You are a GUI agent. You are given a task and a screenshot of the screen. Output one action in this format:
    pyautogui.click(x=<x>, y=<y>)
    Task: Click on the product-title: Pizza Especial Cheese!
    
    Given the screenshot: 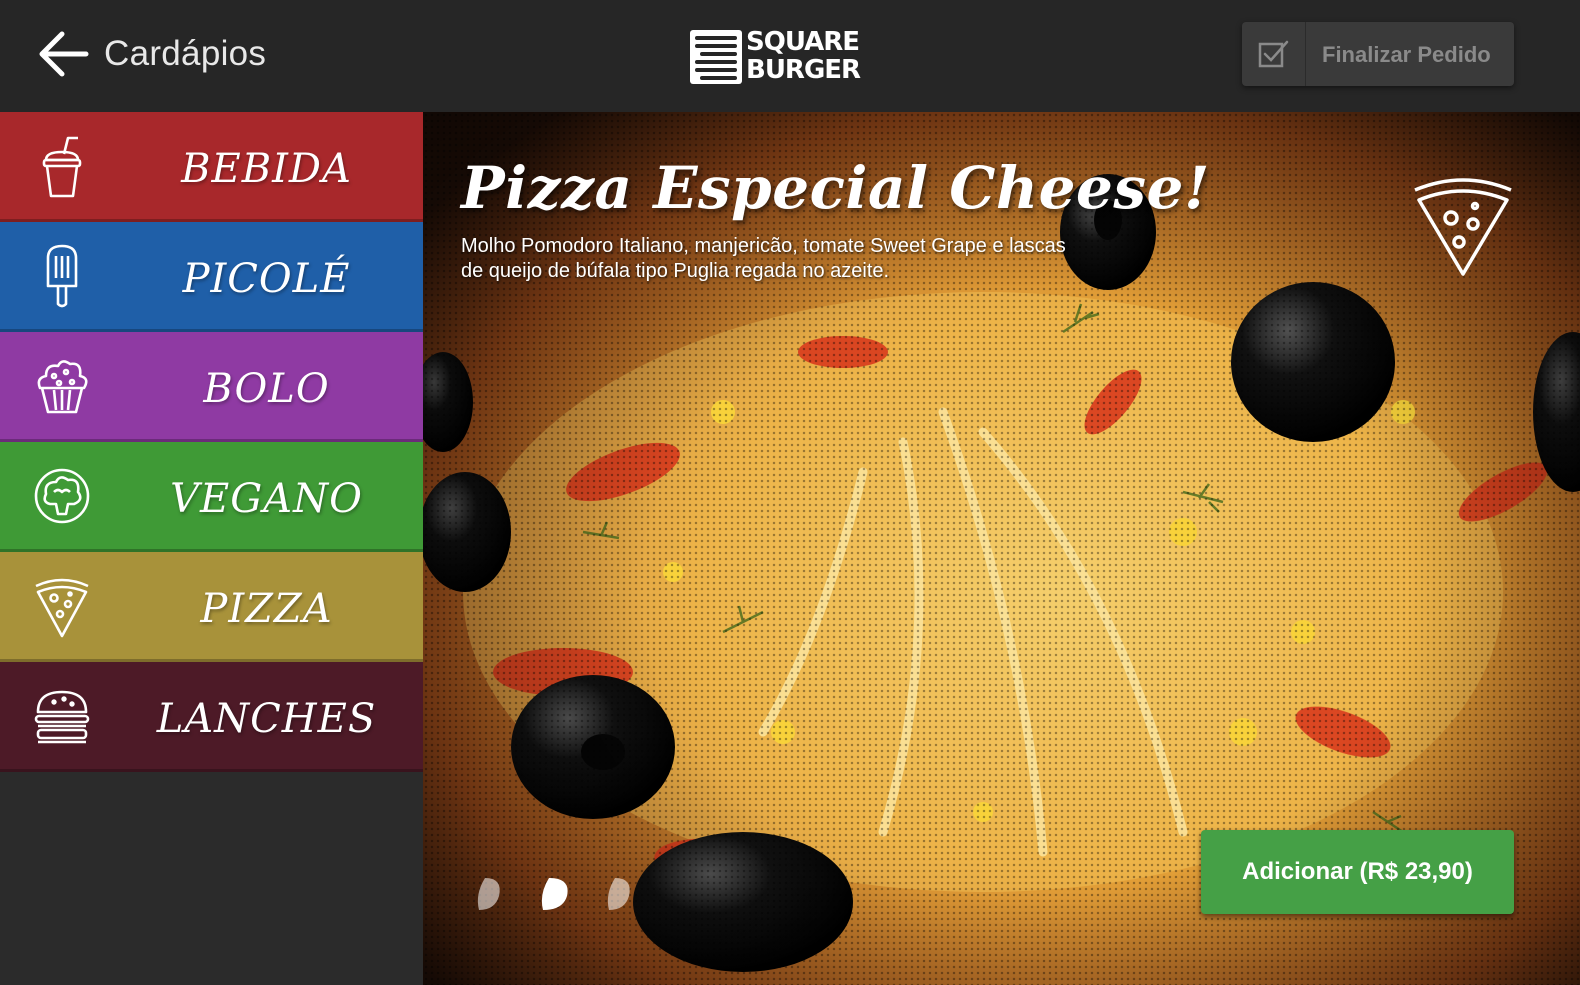 What is the action you would take?
    pyautogui.click(x=835, y=188)
    